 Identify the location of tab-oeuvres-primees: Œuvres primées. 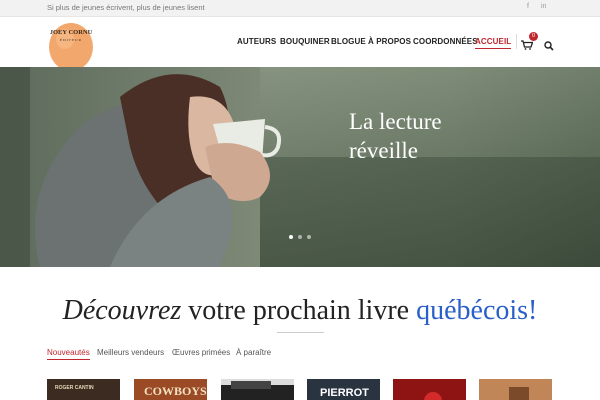
(201, 352).